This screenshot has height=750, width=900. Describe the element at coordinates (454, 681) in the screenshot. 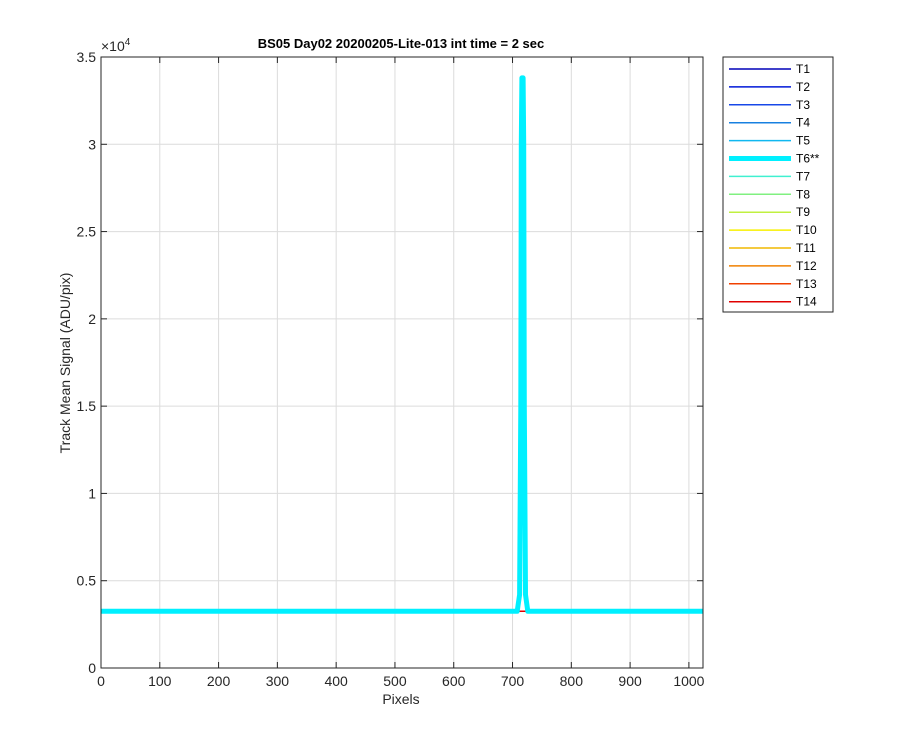

I see `x-tick-label: 600` at that location.